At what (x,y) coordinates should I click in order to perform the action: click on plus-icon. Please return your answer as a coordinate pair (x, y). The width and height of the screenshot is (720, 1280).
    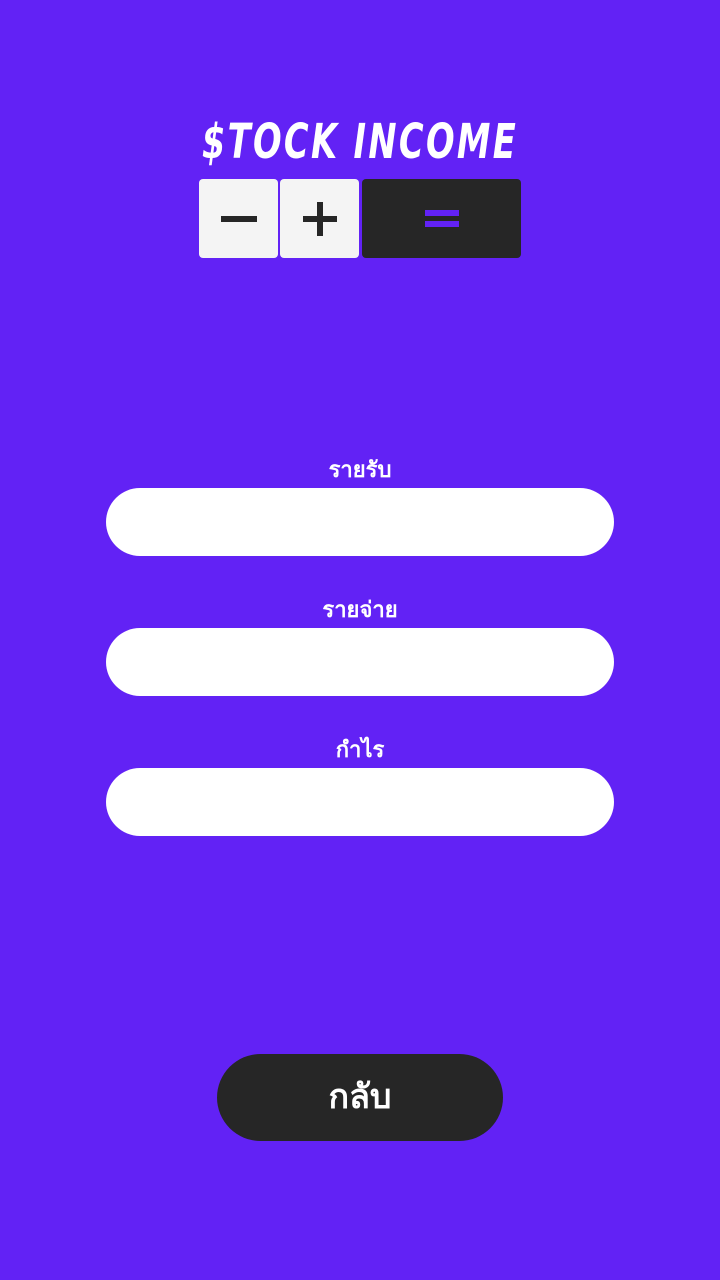
    Looking at the image, I should click on (319, 218).